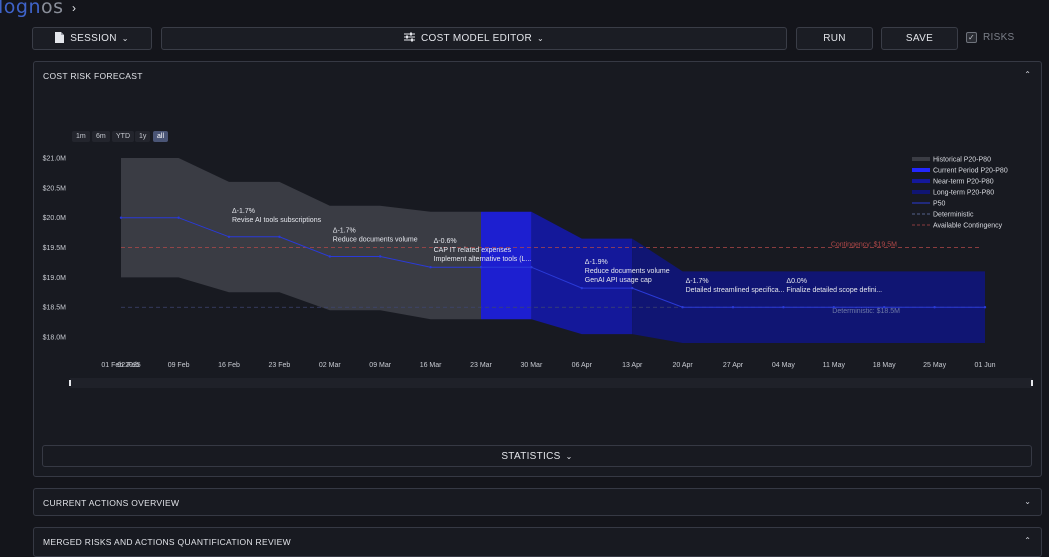 The width and height of the screenshot is (1049, 557). I want to click on x-tick-label: 02 Feb, so click(128, 365).